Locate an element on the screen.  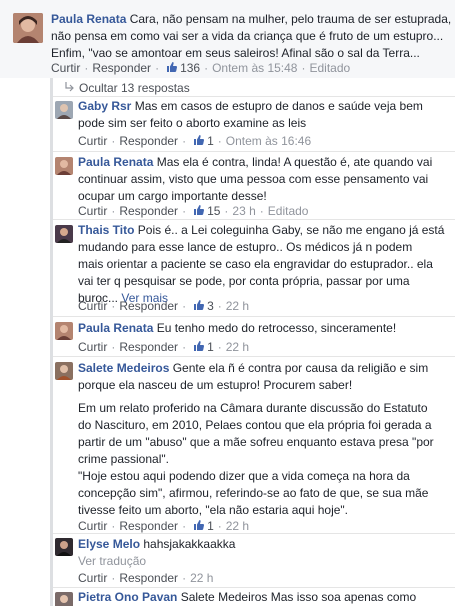
reply-line: crime passional". is located at coordinates (123, 459).